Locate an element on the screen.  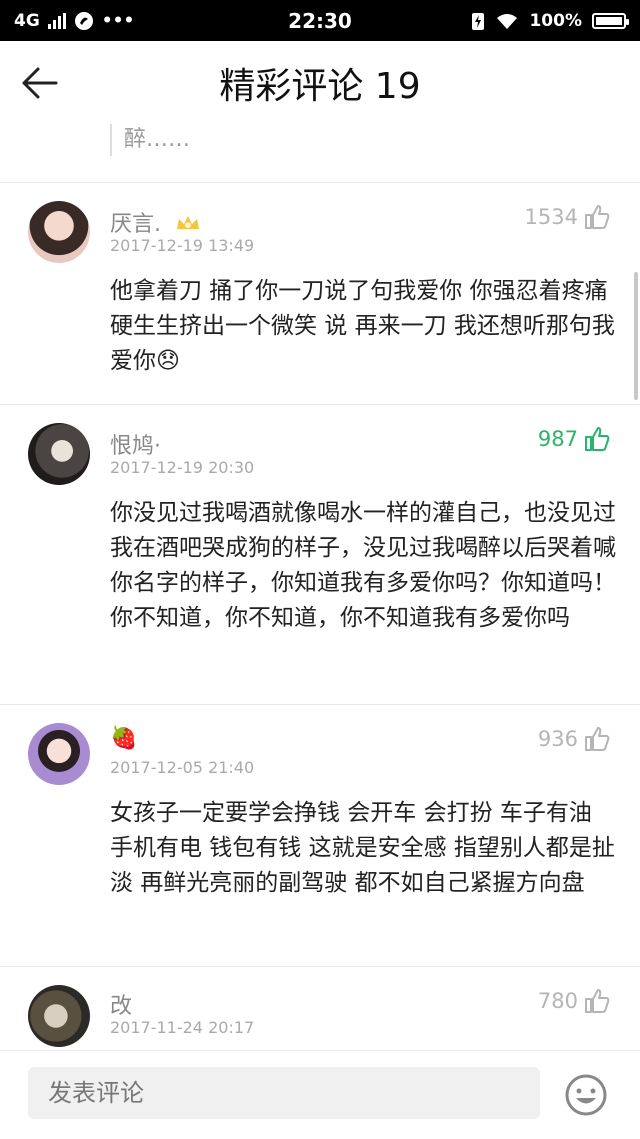
like-button: 780 is located at coordinates (574, 1001).